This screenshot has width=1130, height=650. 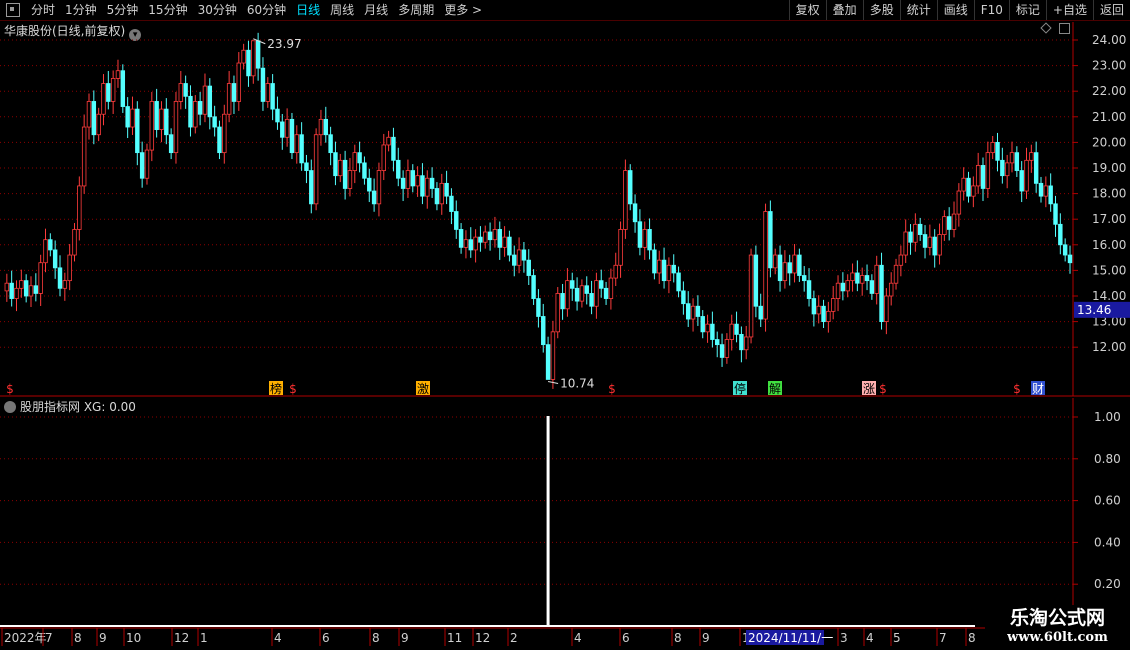 What do you see at coordinates (514, 638) in the screenshot?
I see `time-label: 2` at bounding box center [514, 638].